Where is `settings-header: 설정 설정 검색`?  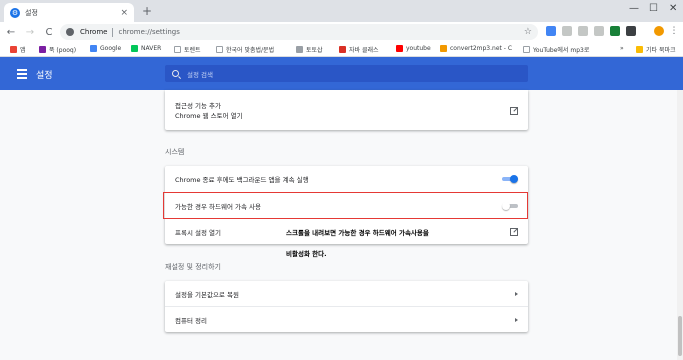 settings-header: 설정 설정 검색 is located at coordinates (341, 73).